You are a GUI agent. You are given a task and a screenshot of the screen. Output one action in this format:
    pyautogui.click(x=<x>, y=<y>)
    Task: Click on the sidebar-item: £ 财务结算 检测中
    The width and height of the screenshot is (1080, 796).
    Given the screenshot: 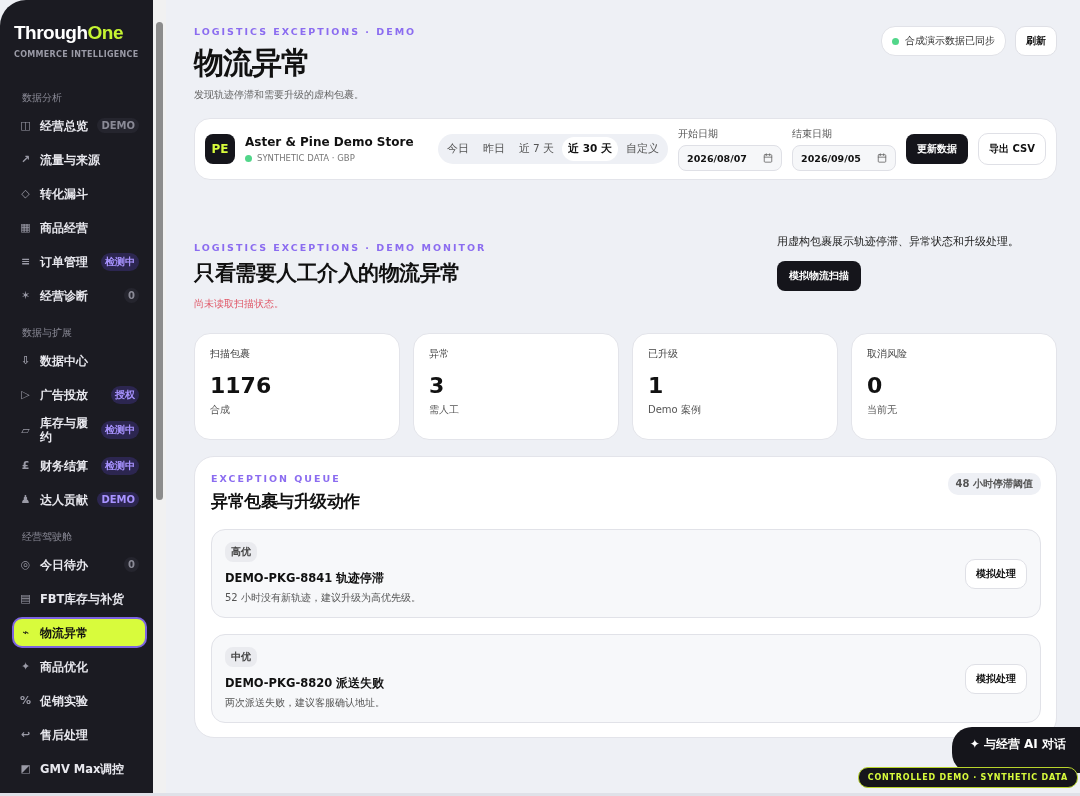 What is the action you would take?
    pyautogui.click(x=79, y=465)
    